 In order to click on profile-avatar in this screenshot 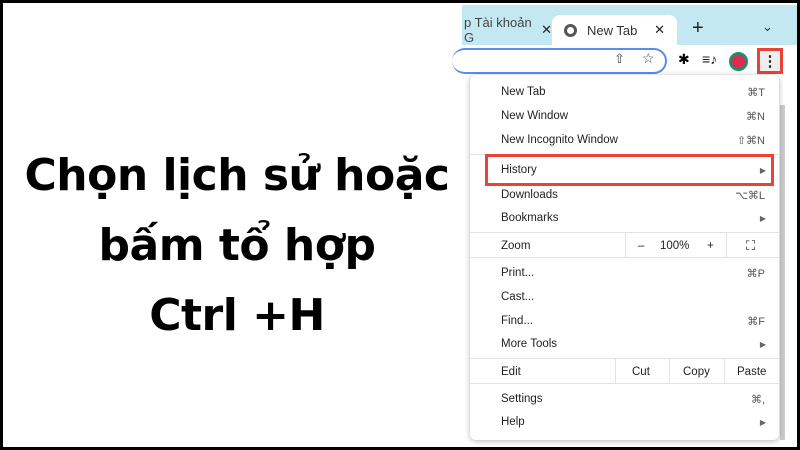, I will do `click(738, 61)`.